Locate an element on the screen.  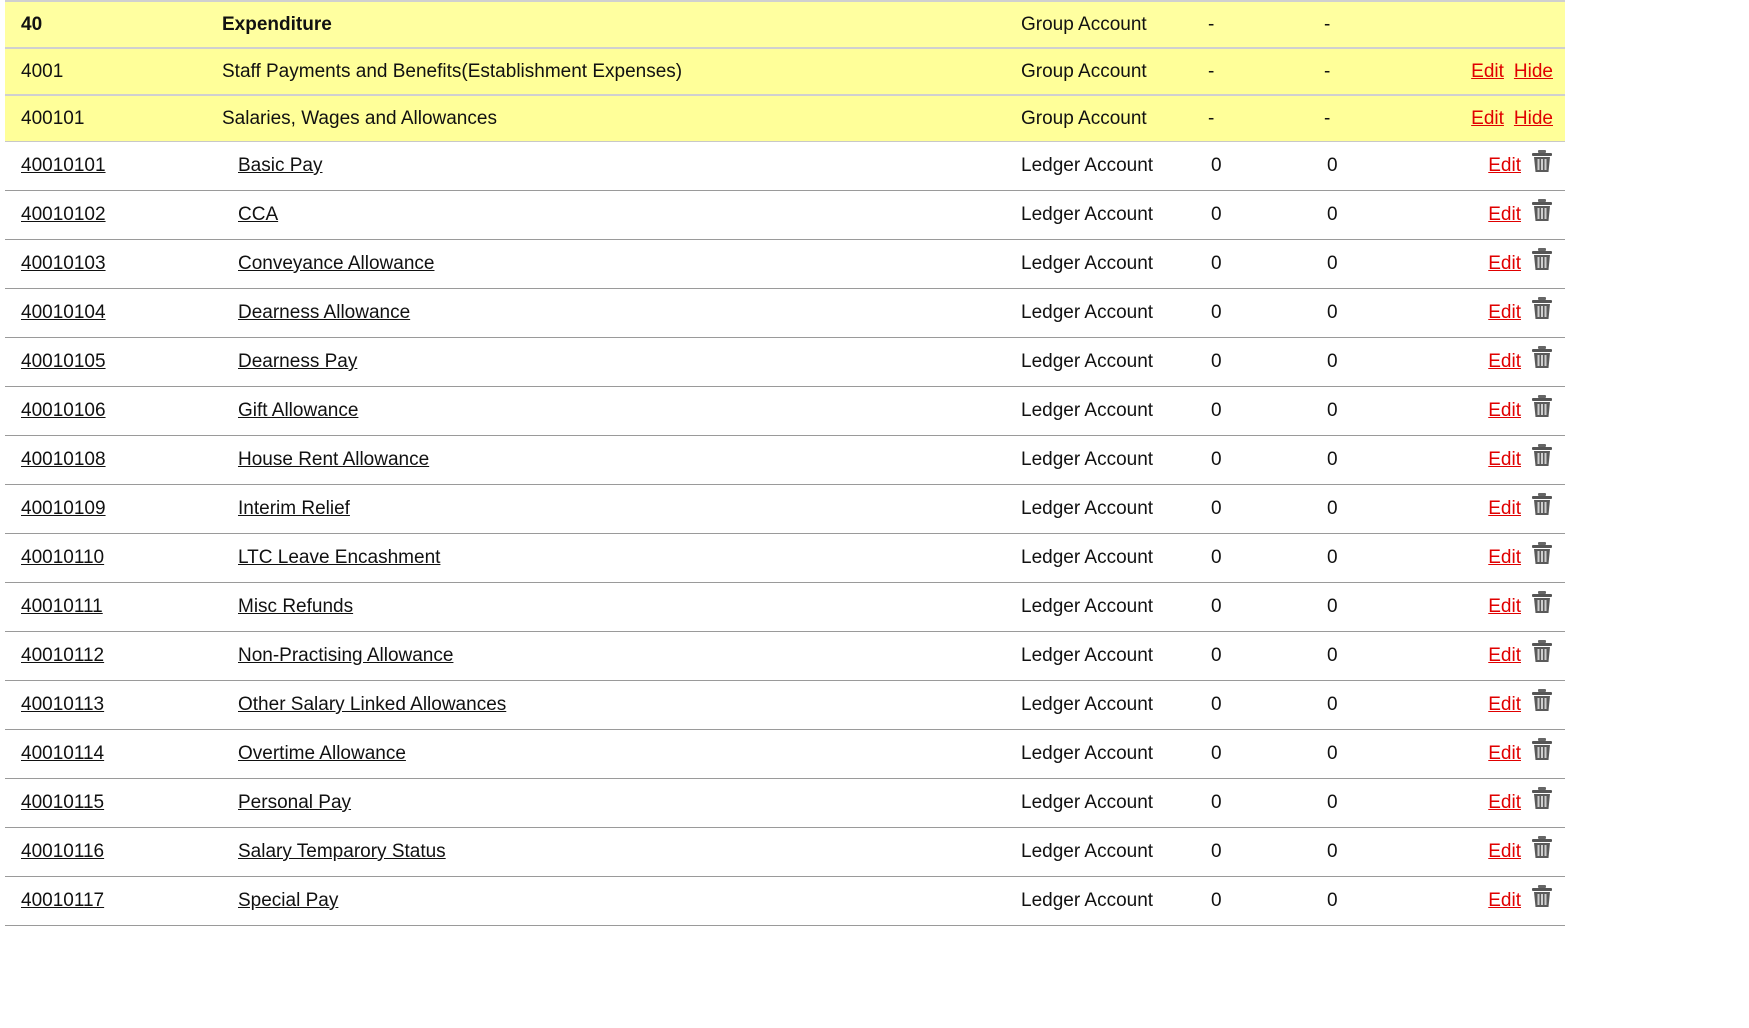
account-code-cell: 40010102 is located at coordinates (105, 215).